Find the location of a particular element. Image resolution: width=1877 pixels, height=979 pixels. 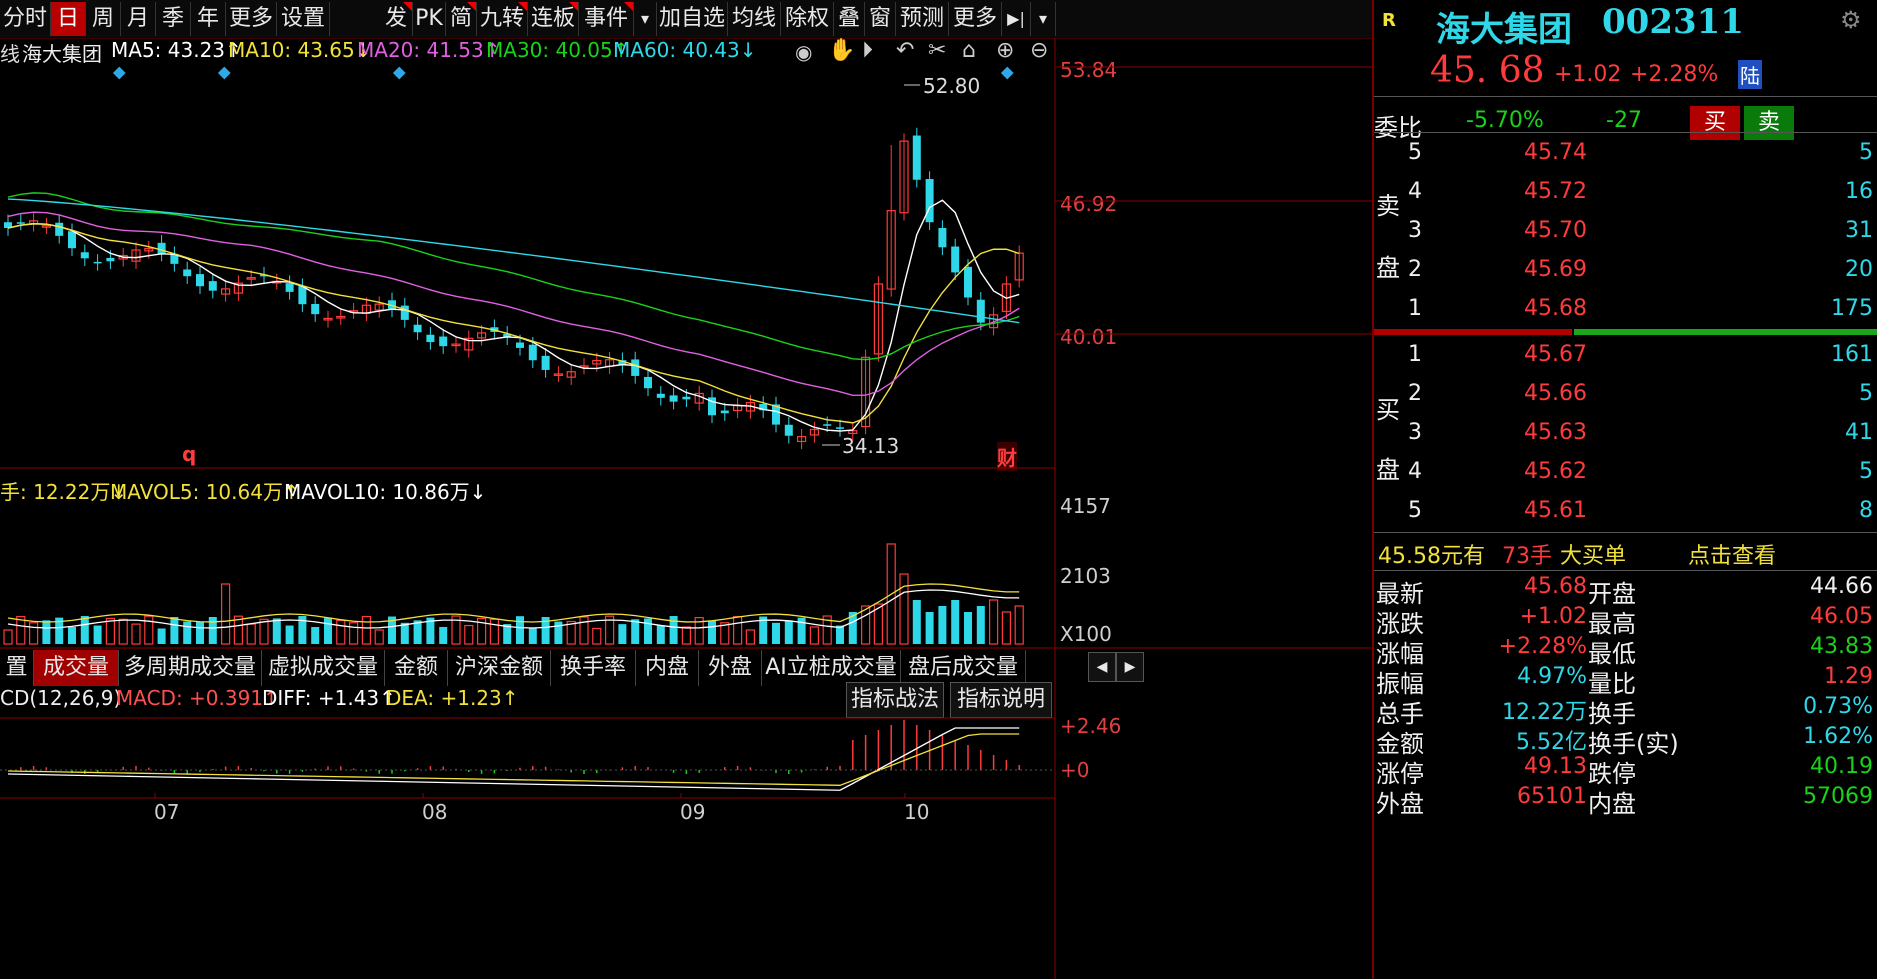

stat-value: 0.73% is located at coordinates (1838, 706).